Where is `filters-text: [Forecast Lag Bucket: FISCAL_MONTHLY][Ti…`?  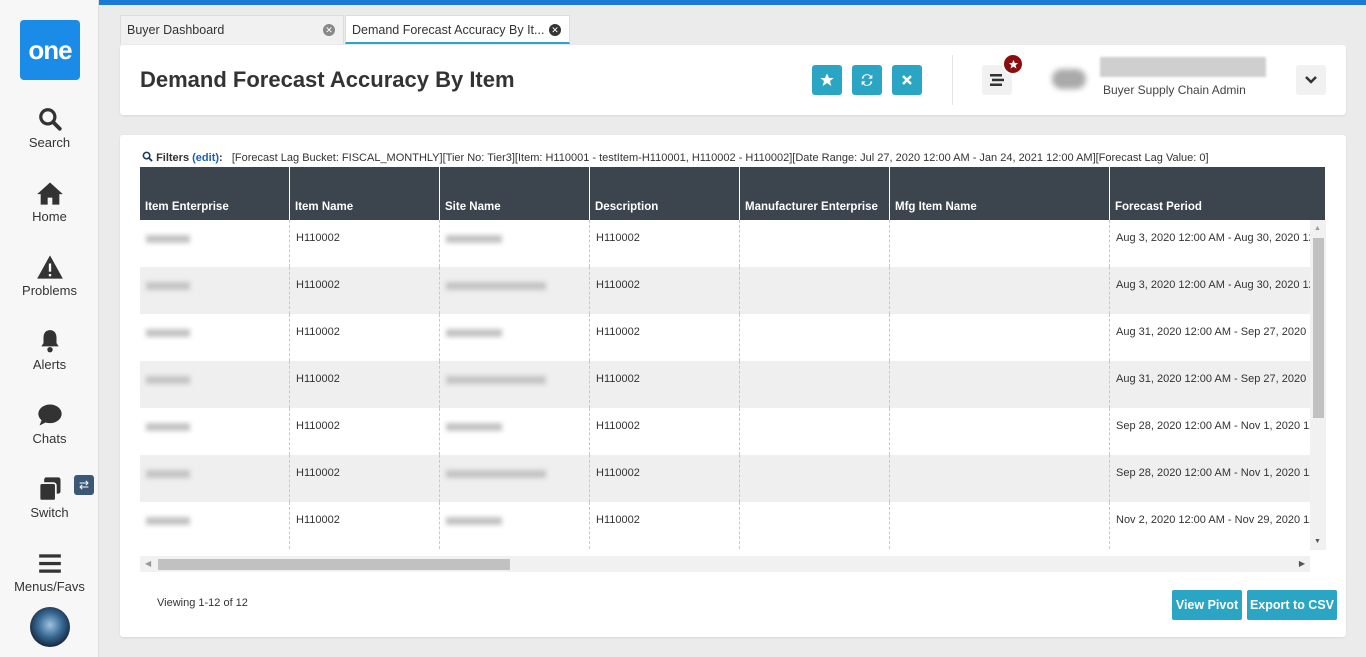
filters-text: [Forecast Lag Bucket: FISCAL_MONTHLY][Ti… is located at coordinates (720, 158).